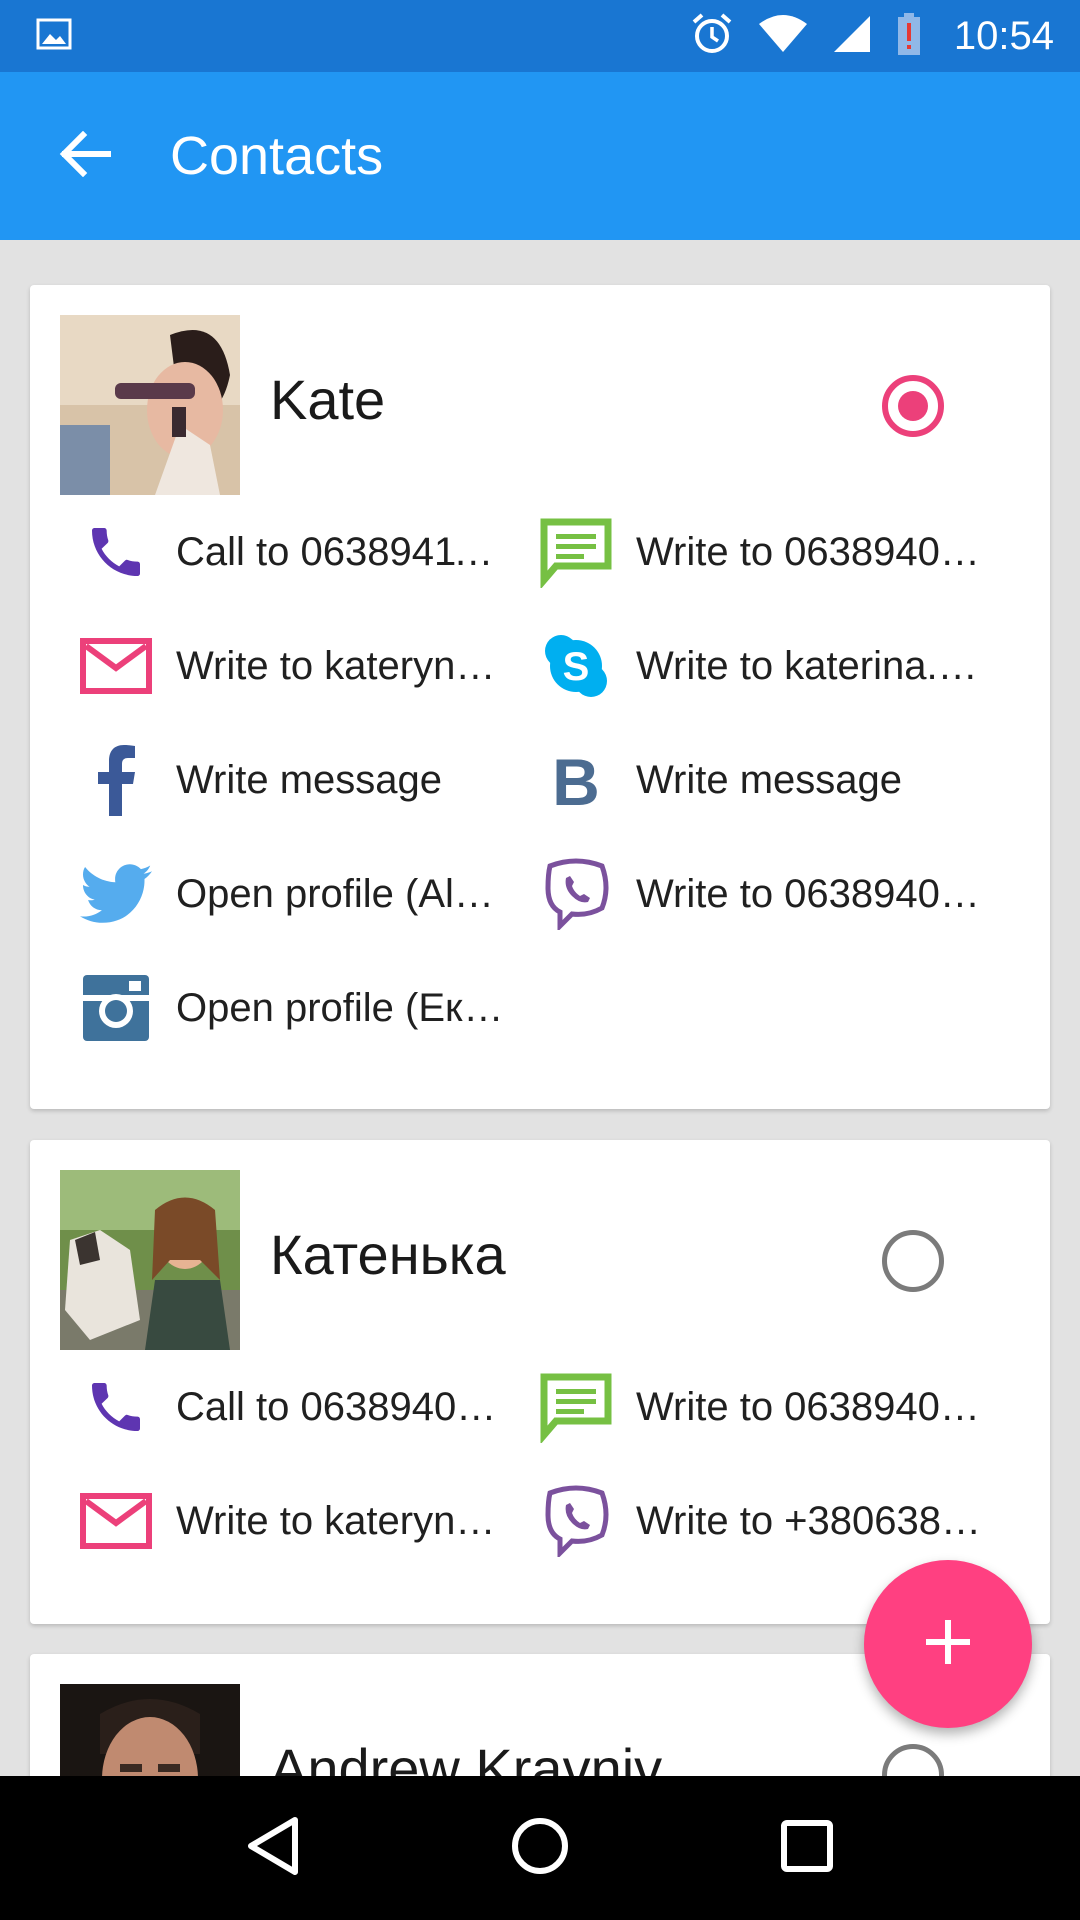 This screenshot has height=1920, width=1080. What do you see at coordinates (540, 156) in the screenshot?
I see `app-bar: Contacts` at bounding box center [540, 156].